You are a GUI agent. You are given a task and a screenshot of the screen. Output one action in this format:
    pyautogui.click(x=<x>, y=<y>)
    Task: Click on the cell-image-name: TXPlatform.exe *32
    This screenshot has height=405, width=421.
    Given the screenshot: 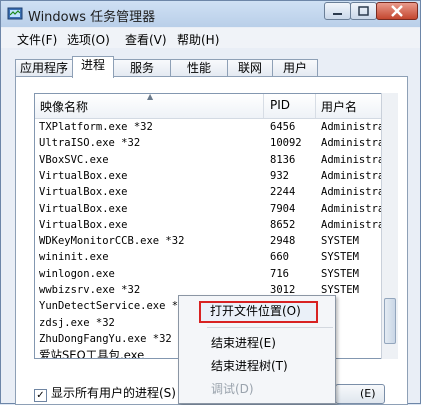 What is the action you would take?
    pyautogui.click(x=96, y=127)
    